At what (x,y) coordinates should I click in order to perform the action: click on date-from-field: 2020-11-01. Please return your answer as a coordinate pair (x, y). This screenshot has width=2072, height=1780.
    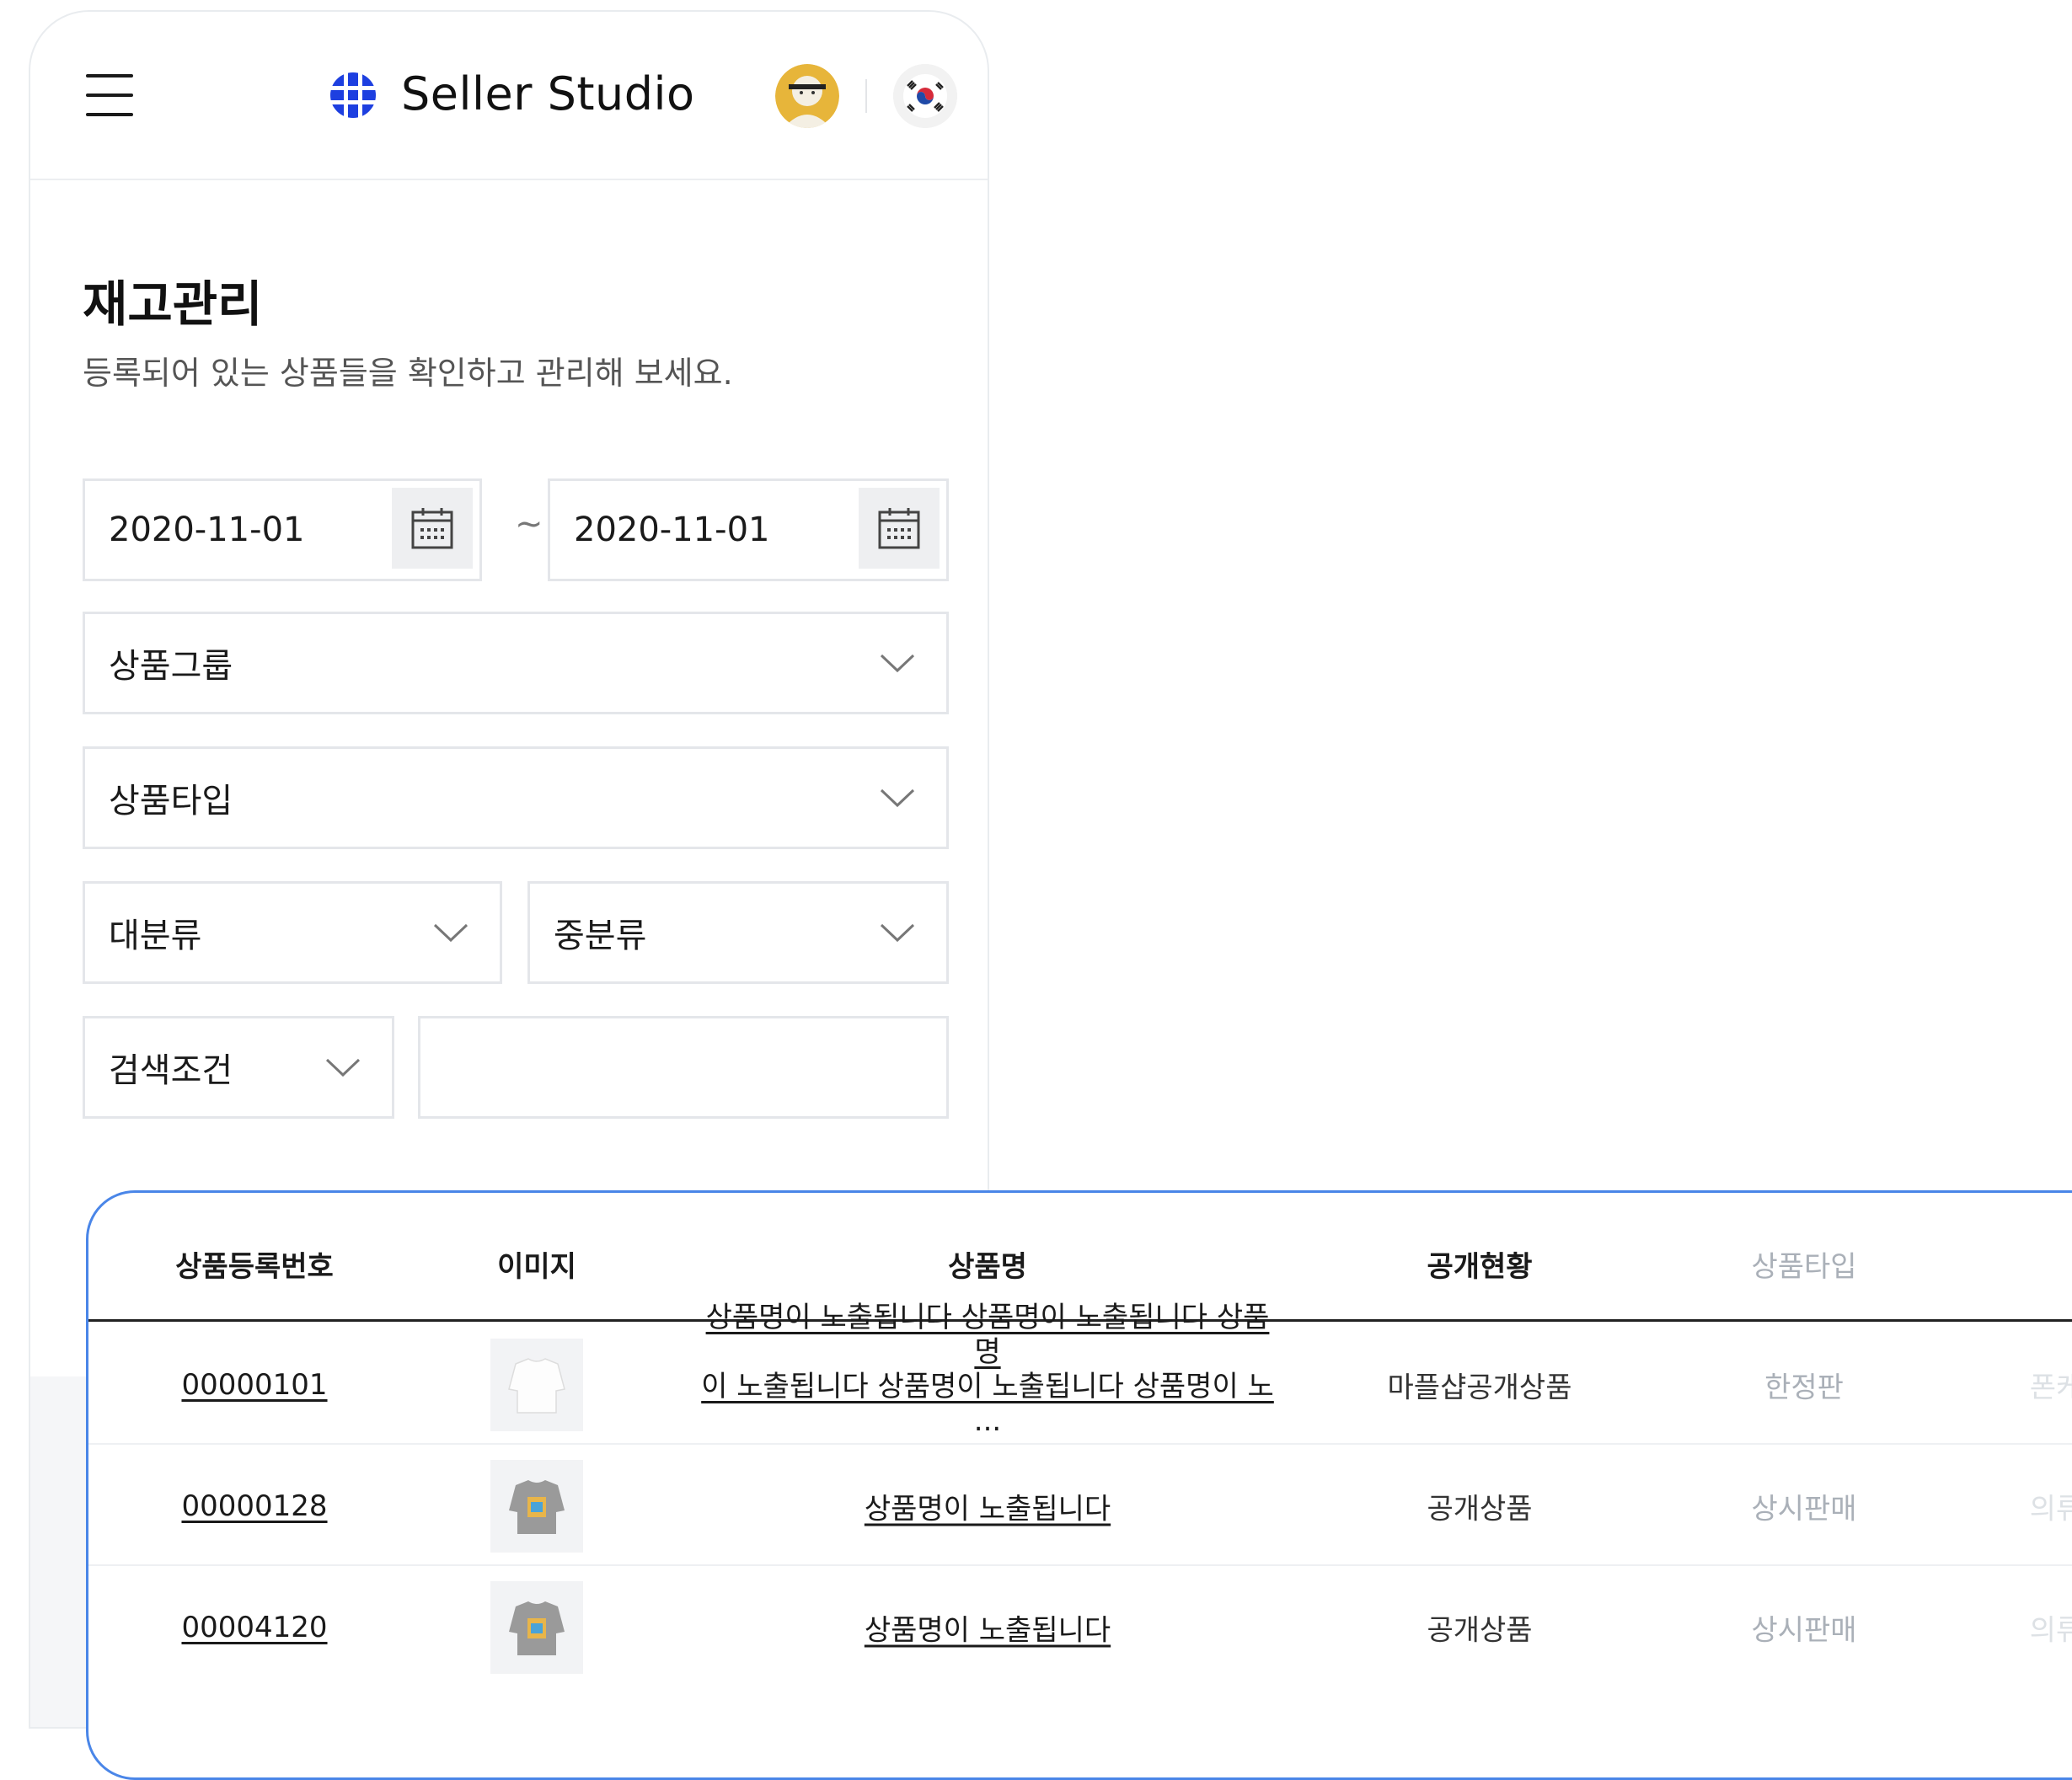
    Looking at the image, I should click on (282, 529).